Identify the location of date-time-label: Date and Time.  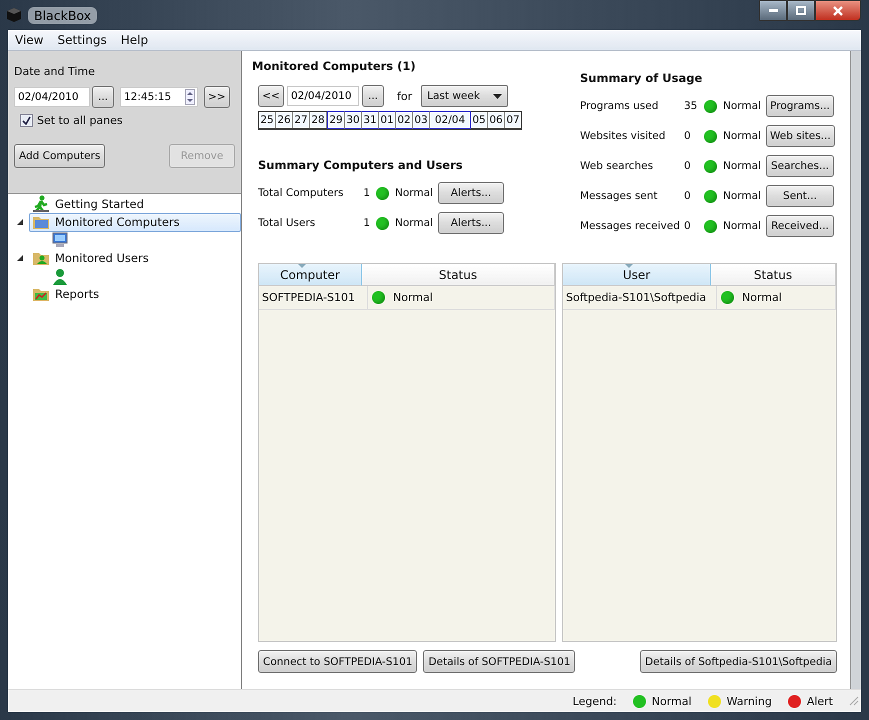
(55, 71).